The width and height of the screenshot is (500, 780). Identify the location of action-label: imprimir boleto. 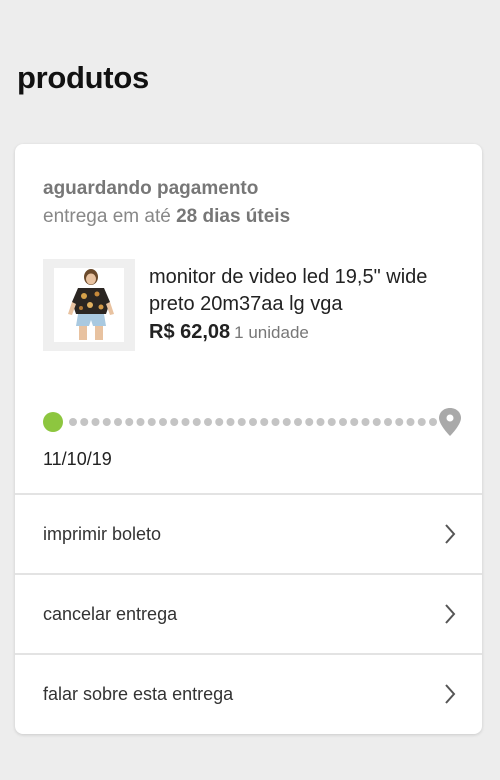
(102, 533).